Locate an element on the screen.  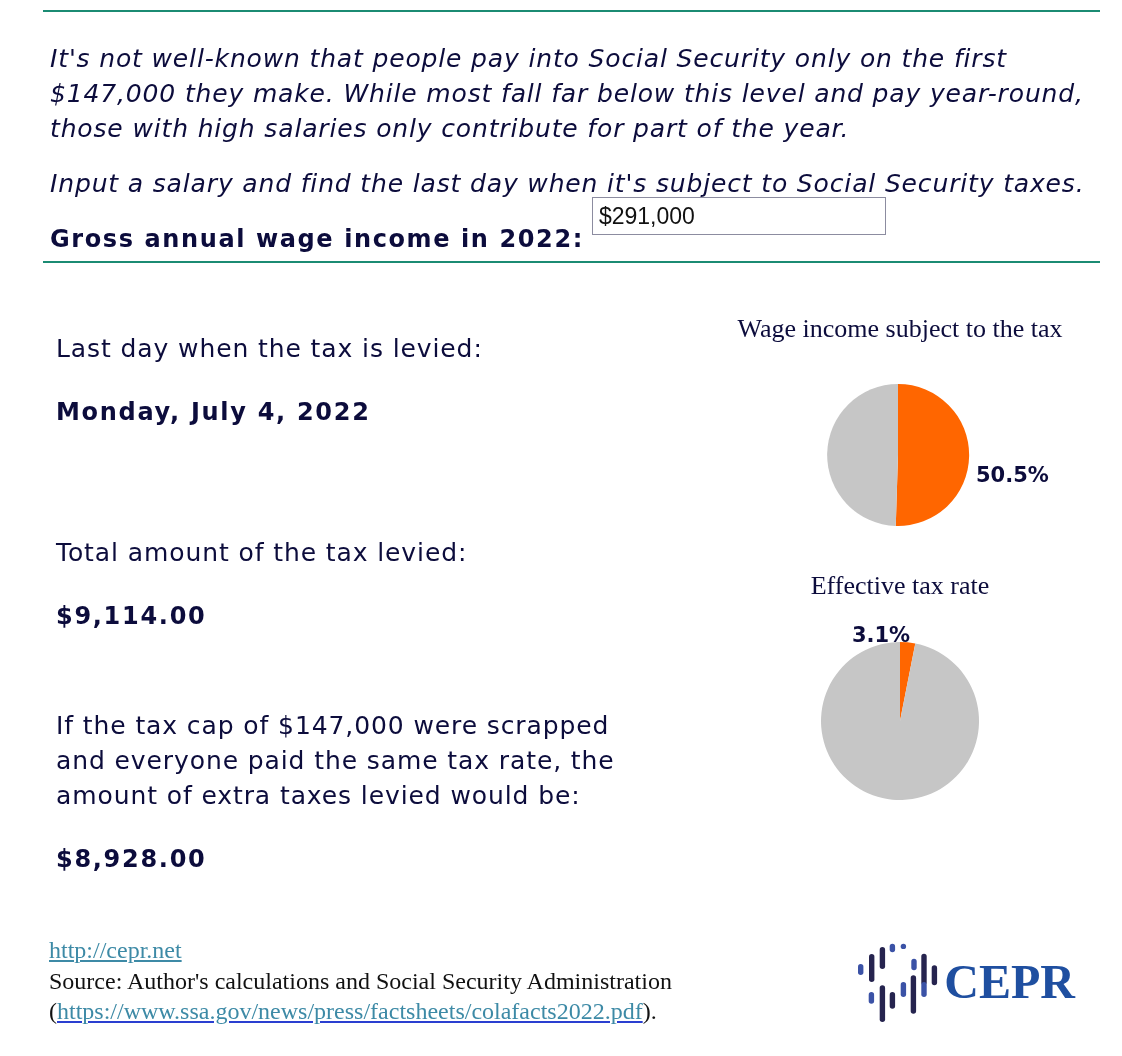
result-value: $8,928.00 is located at coordinates (132, 859).